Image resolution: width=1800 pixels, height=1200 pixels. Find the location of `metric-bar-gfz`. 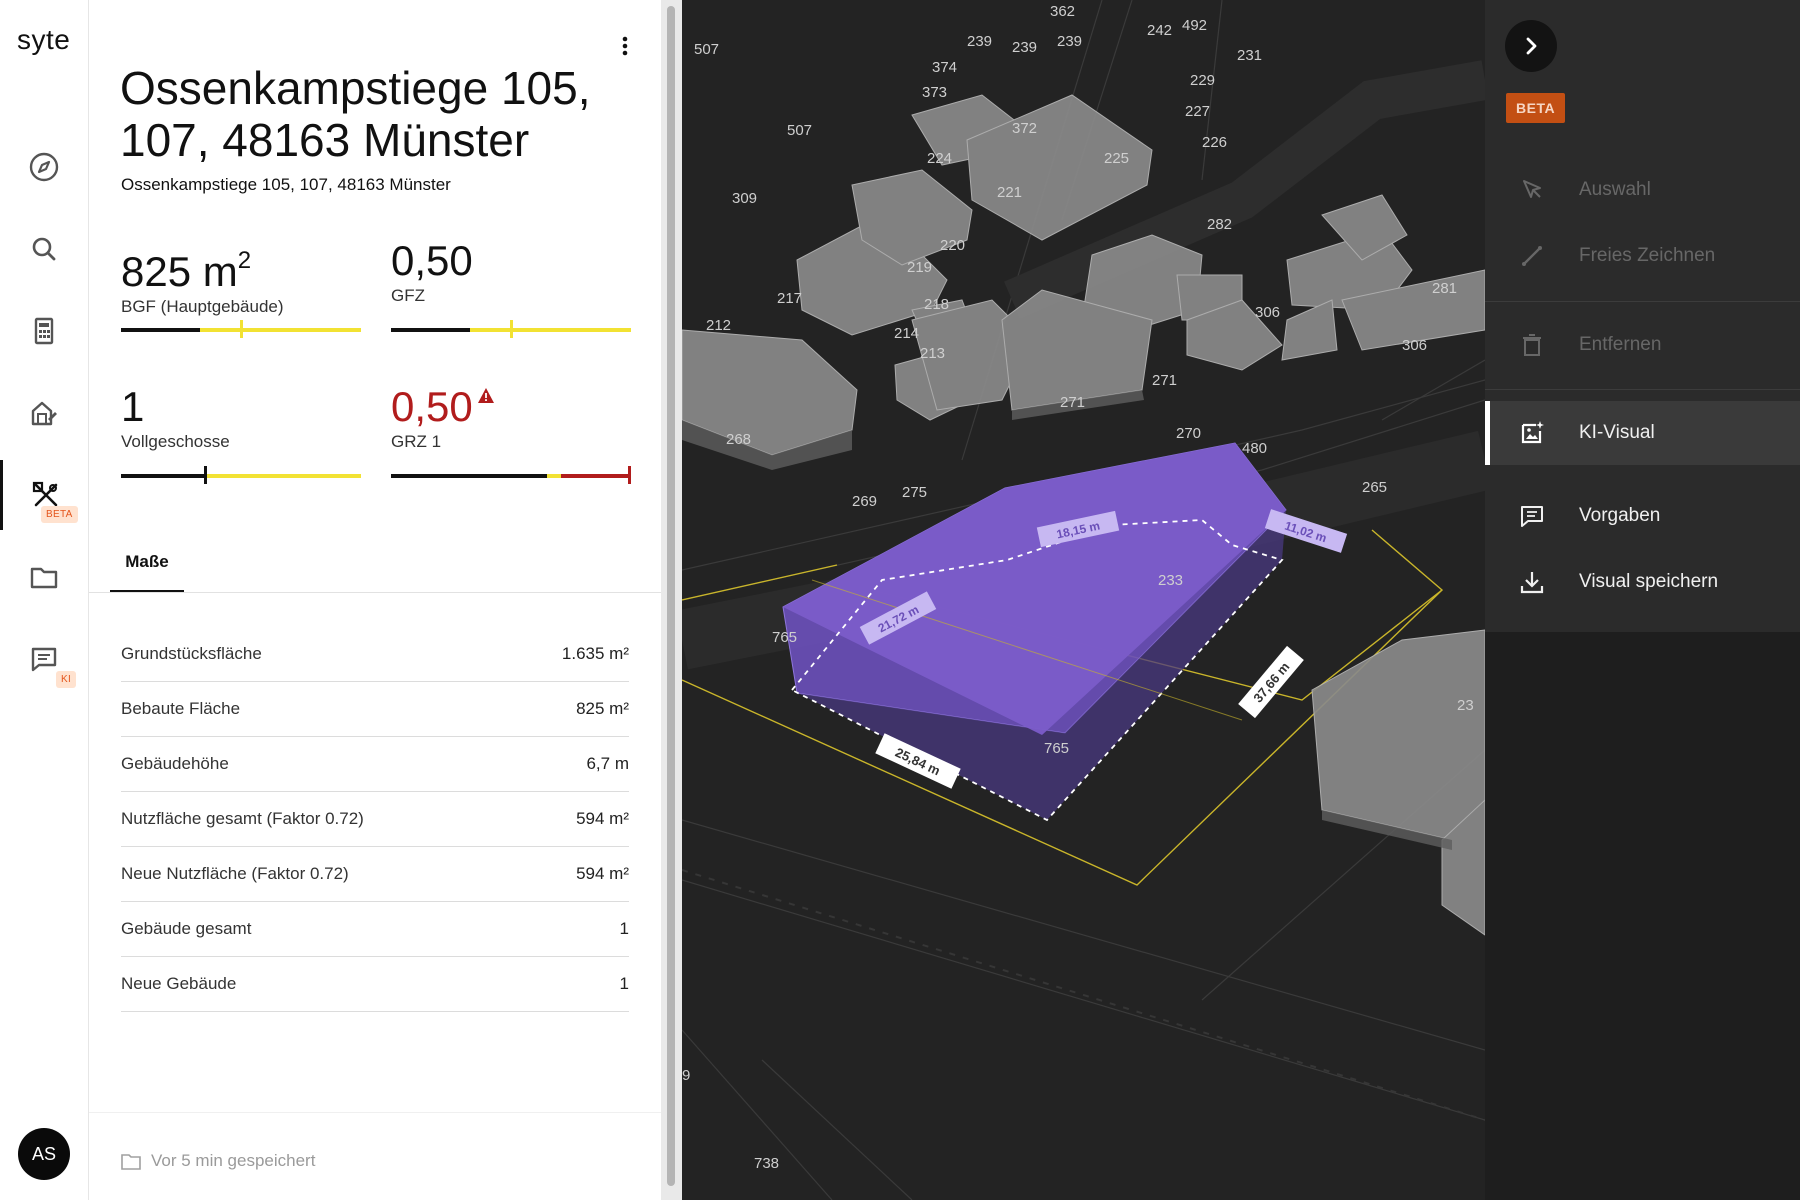

metric-bar-gfz is located at coordinates (511, 329).